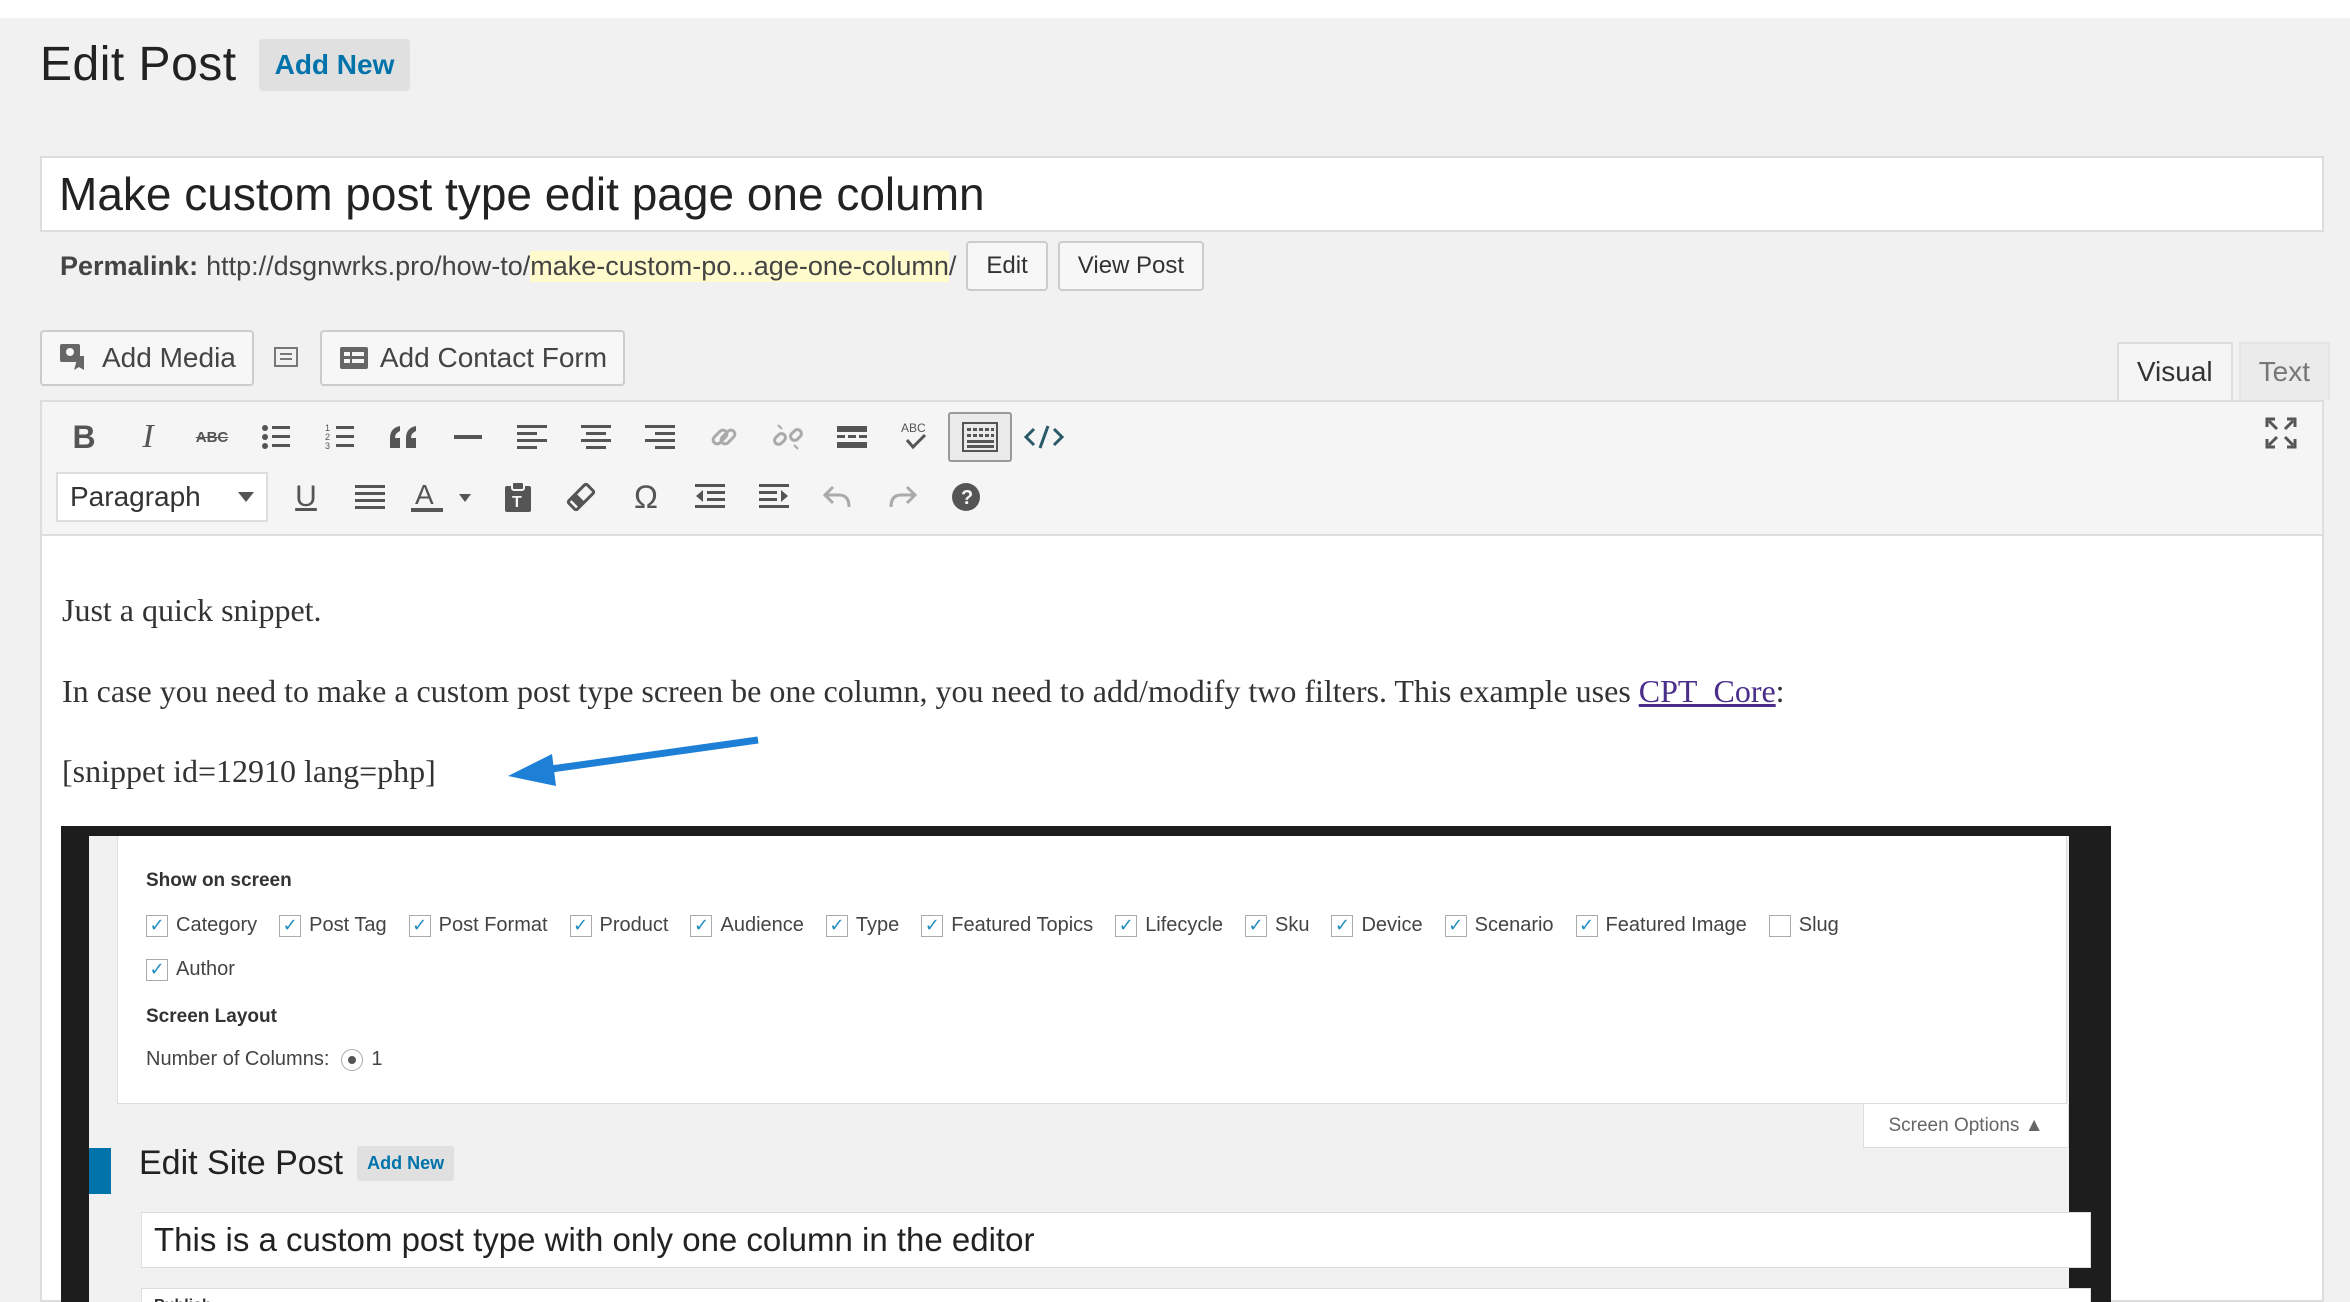 The width and height of the screenshot is (2350, 1302). Describe the element at coordinates (406, 1163) in the screenshot. I see `screenshot-add-new-button: Add New` at that location.